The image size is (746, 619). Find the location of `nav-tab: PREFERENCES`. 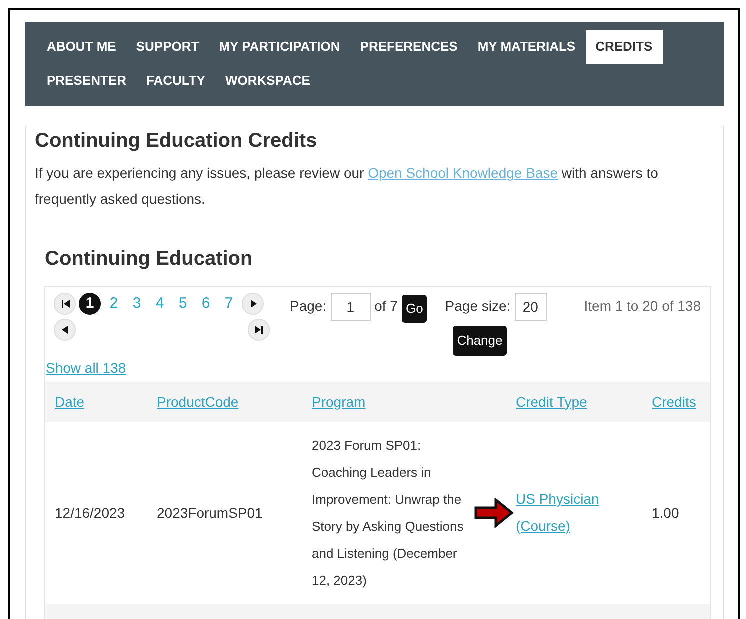

nav-tab: PREFERENCES is located at coordinates (409, 47).